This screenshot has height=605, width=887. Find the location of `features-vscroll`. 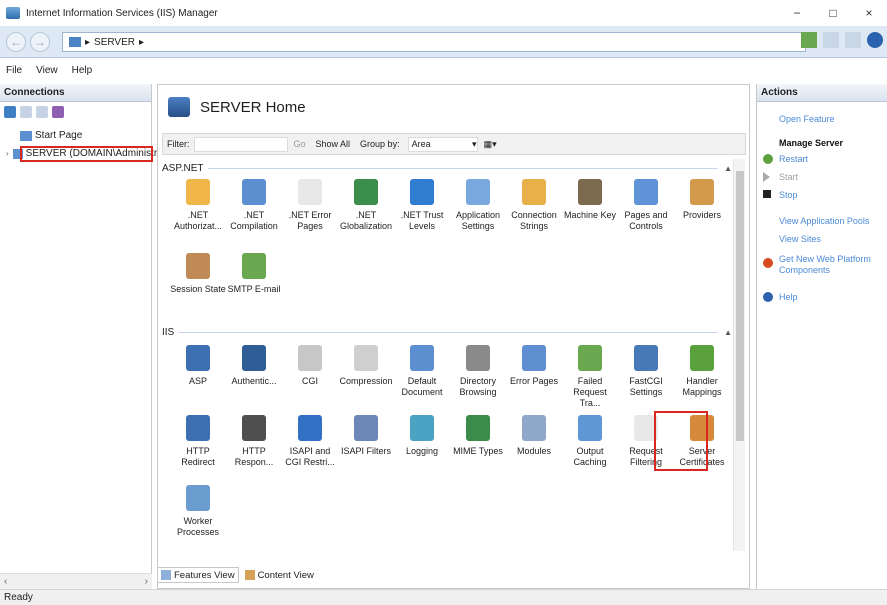

features-vscroll is located at coordinates (739, 355).